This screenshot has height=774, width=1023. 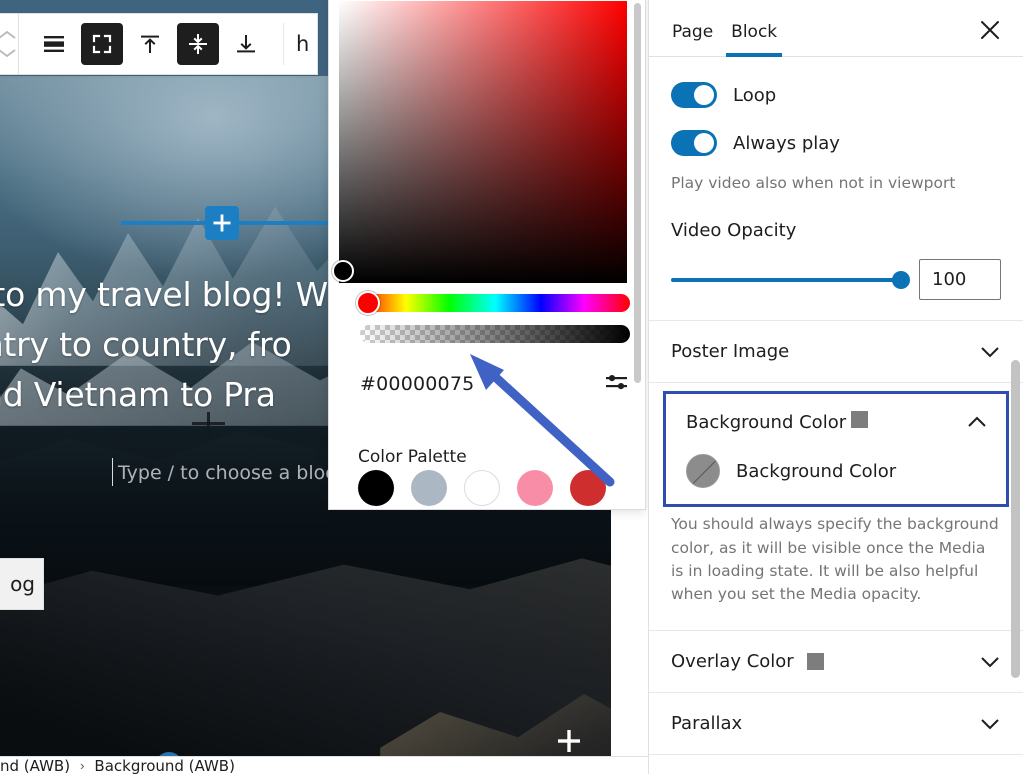 I want to click on palette-swatch-black, so click(x=376, y=488).